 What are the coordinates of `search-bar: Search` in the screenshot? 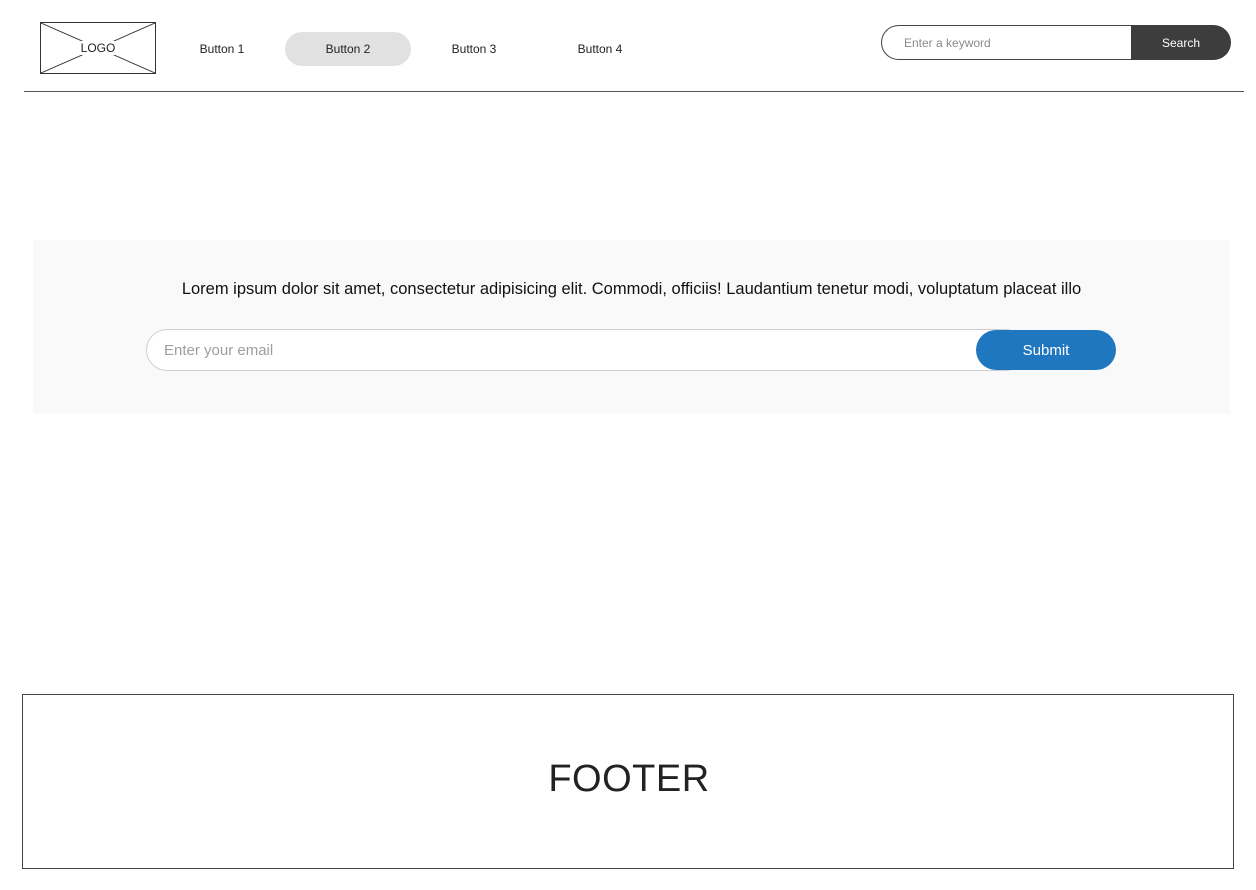 It's located at (1056, 42).